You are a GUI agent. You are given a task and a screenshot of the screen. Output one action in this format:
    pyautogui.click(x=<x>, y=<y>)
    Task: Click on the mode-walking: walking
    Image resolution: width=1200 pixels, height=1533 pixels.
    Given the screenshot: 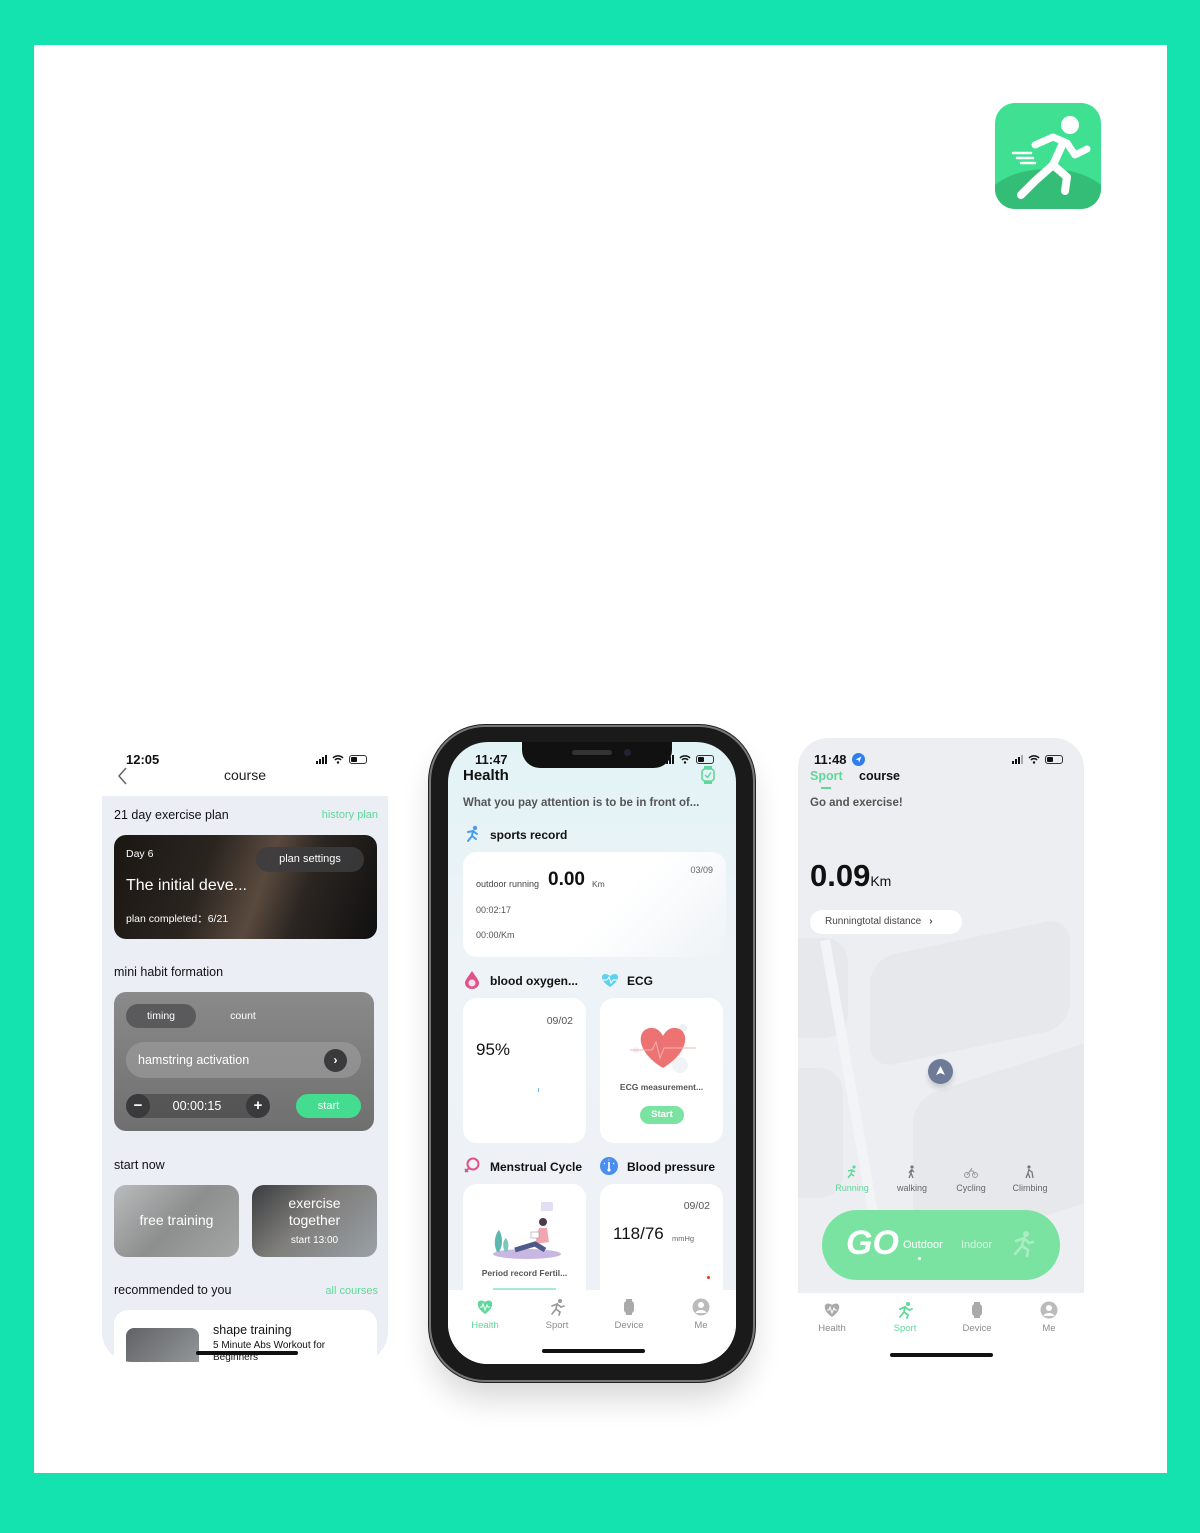 What is the action you would take?
    pyautogui.click(x=912, y=1179)
    